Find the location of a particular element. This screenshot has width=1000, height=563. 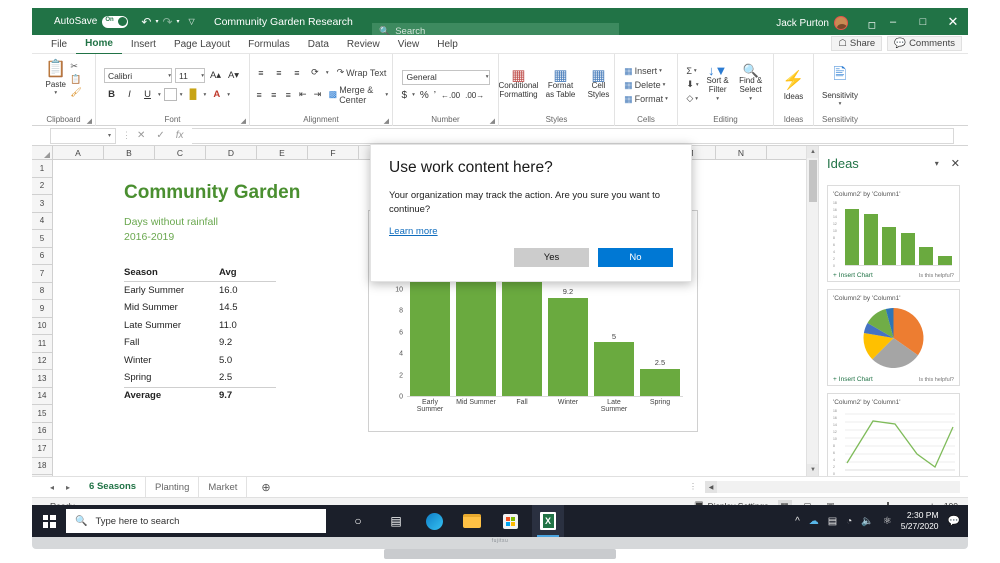

volume-icon: 🔈 is located at coordinates (867, 521).